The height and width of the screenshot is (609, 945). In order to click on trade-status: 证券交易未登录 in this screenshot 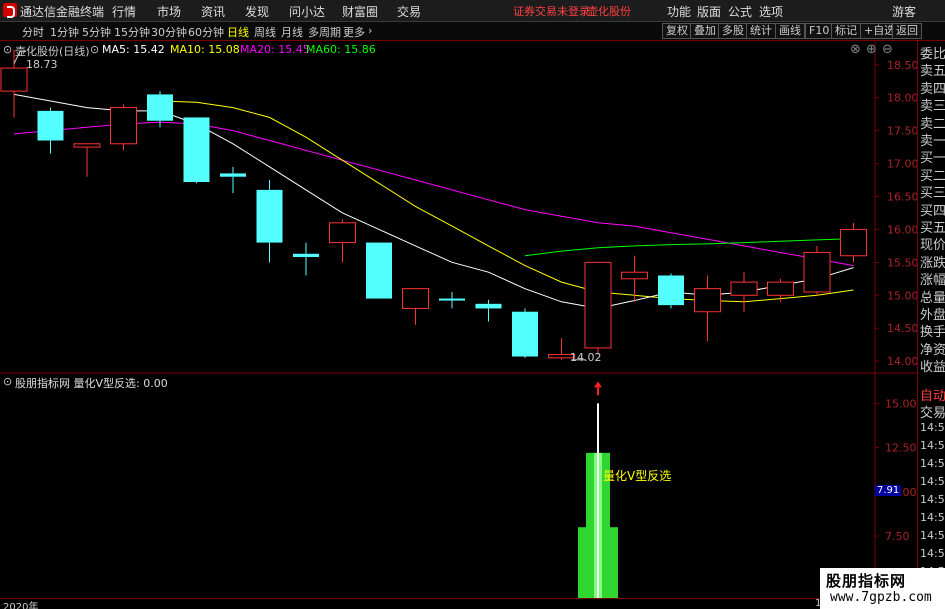, I will do `click(551, 11)`.